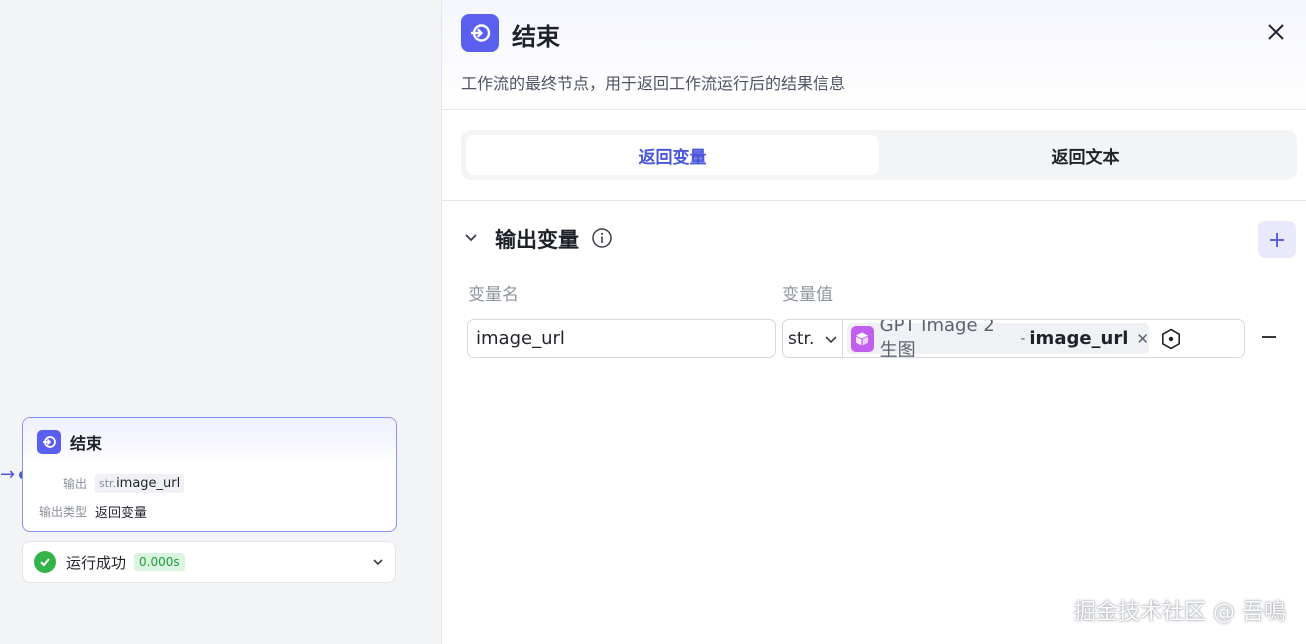  What do you see at coordinates (807, 295) in the screenshot?
I see `column-header-value: 变量值` at bounding box center [807, 295].